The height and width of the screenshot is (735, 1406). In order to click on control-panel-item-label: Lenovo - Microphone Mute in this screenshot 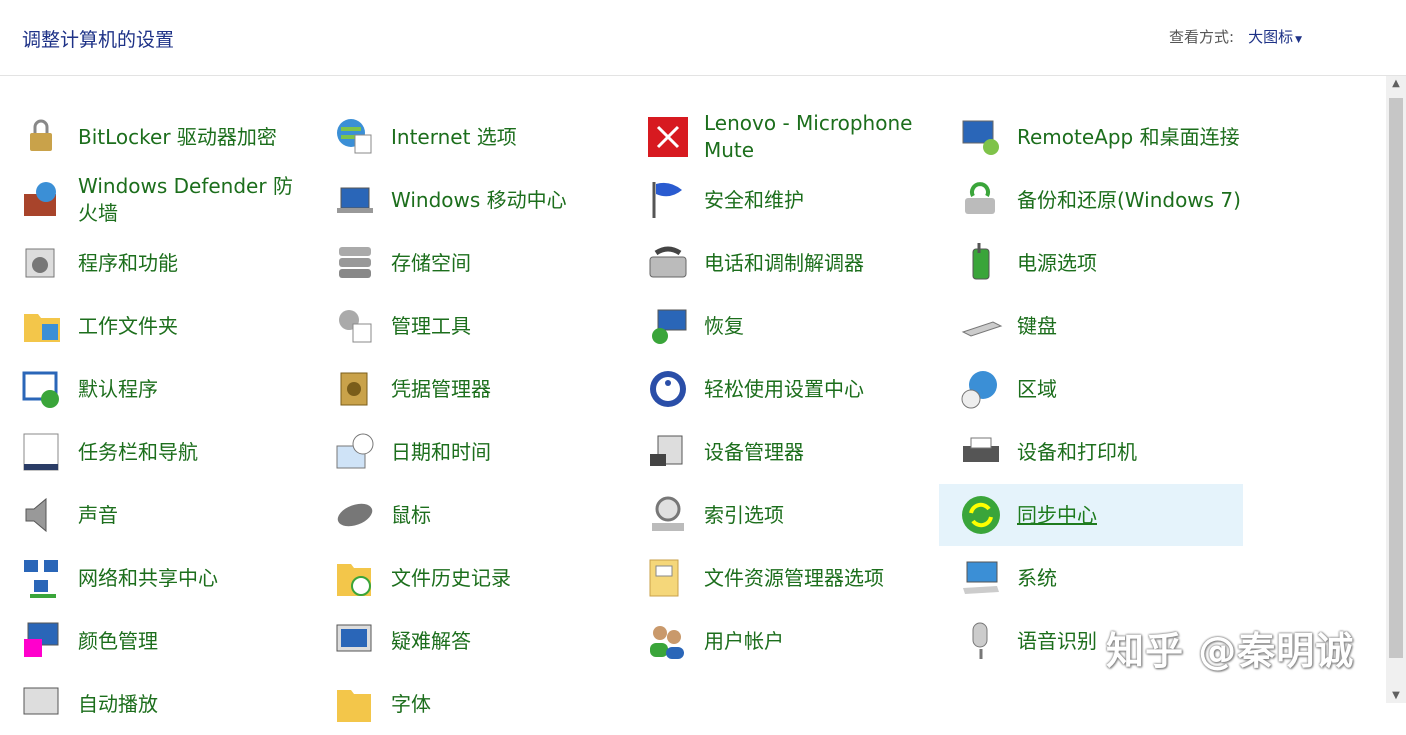, I will do `click(808, 136)`.